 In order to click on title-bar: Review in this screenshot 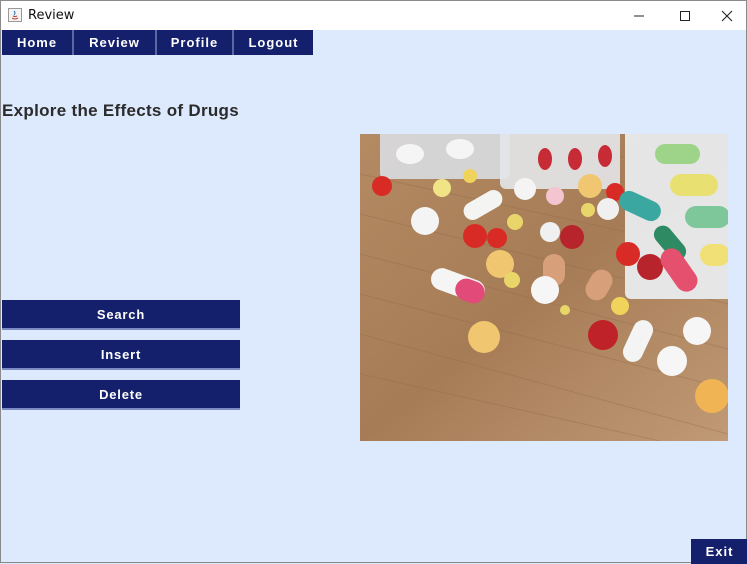, I will do `click(373, 15)`.